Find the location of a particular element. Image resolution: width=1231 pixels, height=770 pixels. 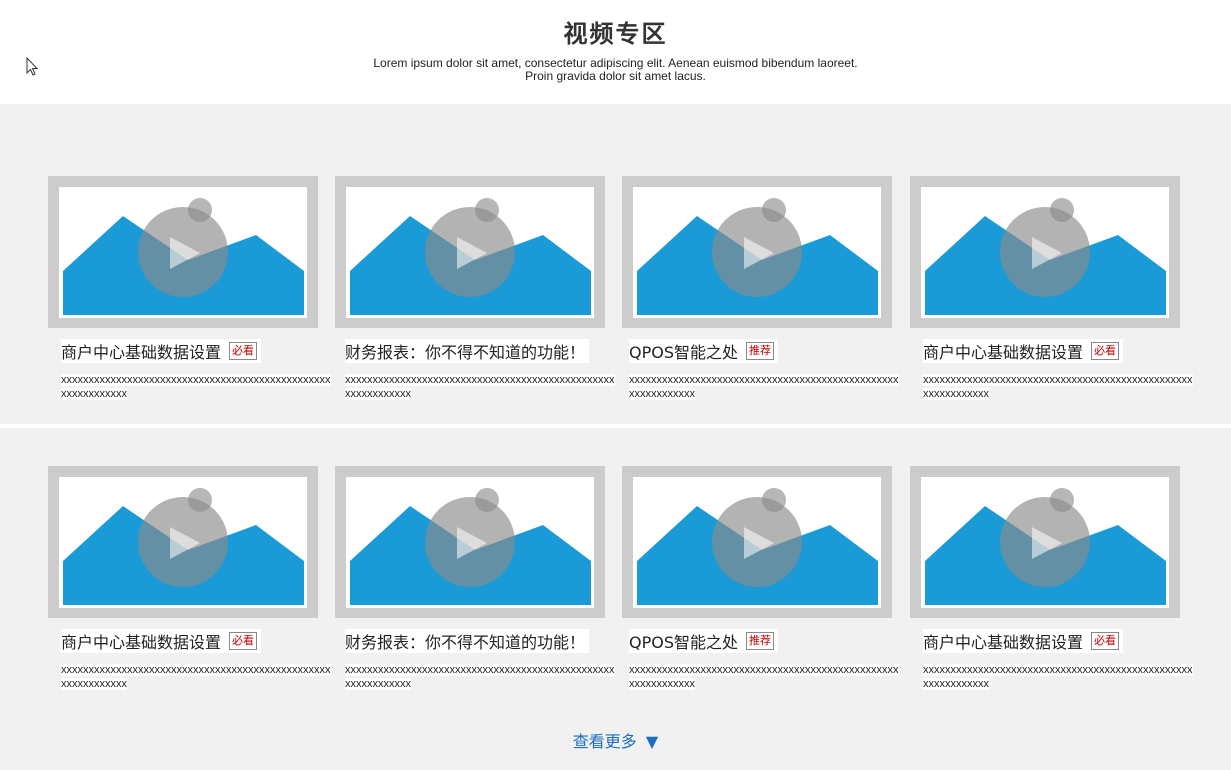

view-more-link: 查看更多 ▼ is located at coordinates (615, 740).